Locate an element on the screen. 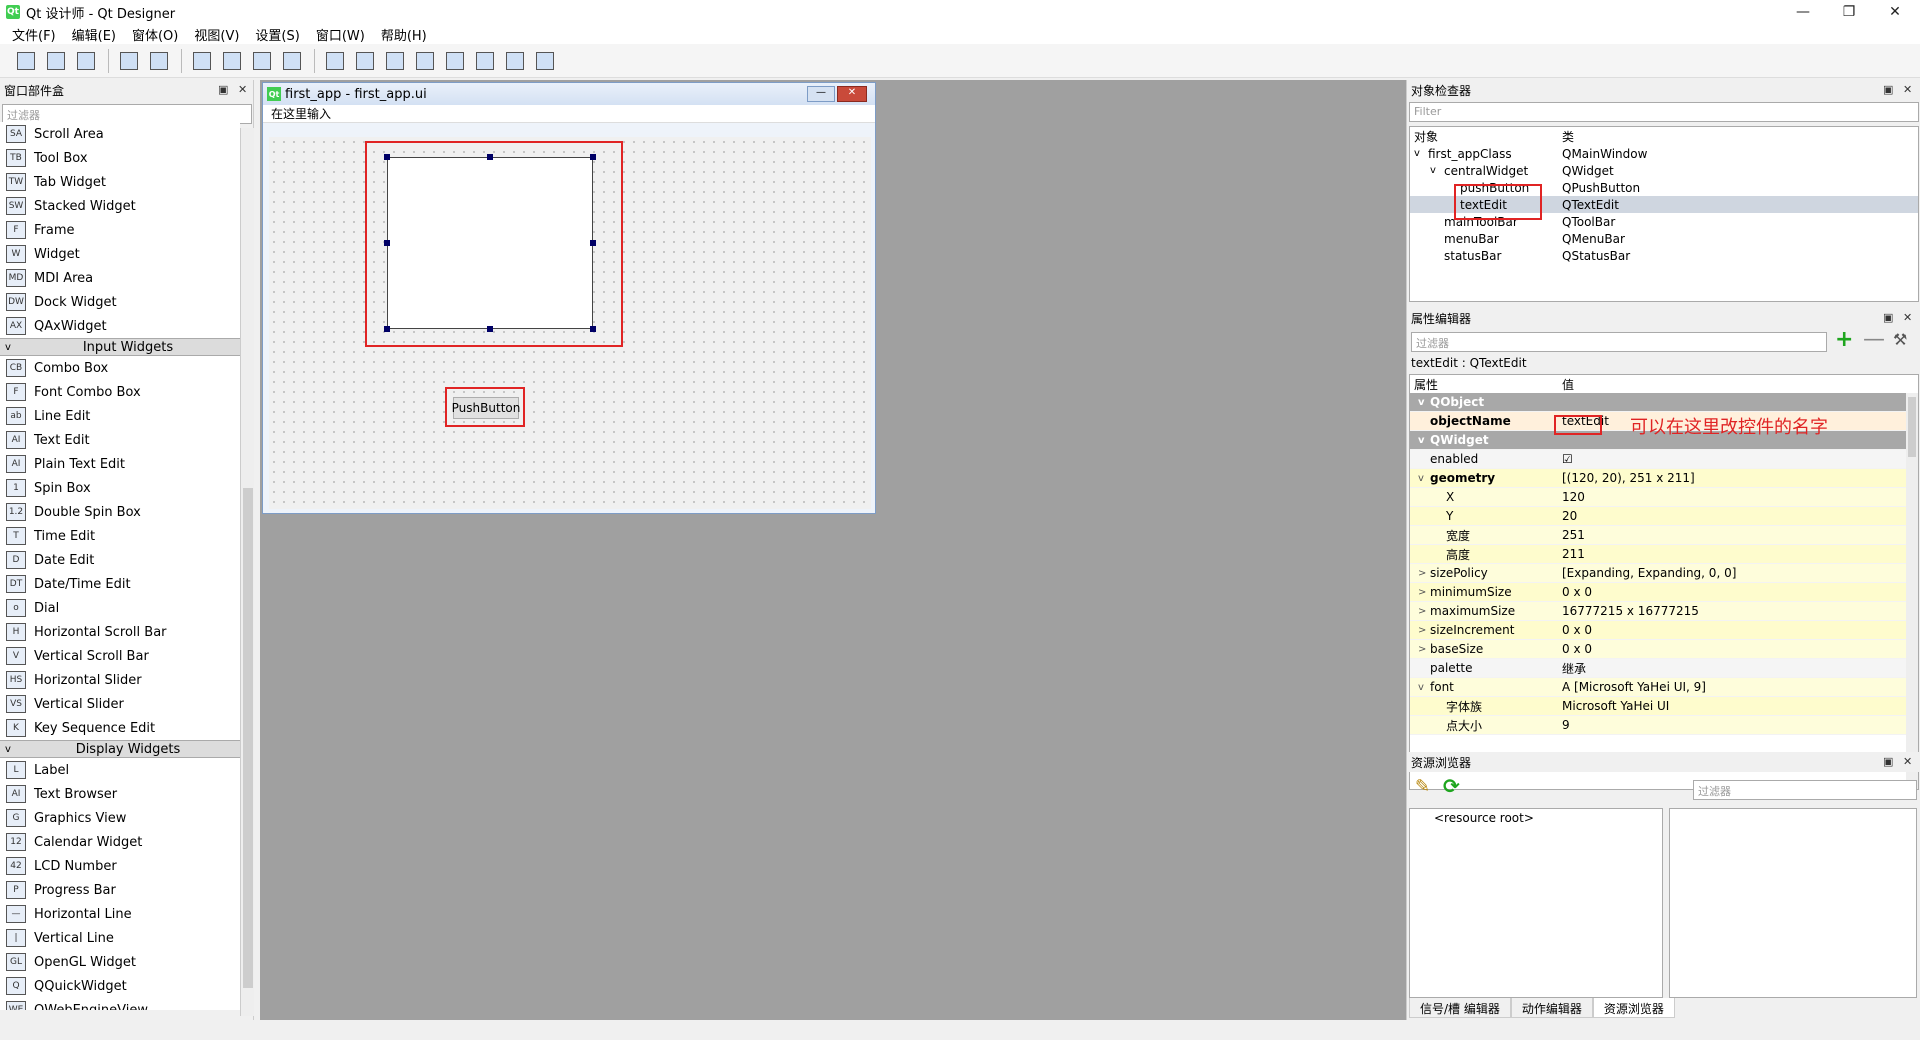 The width and height of the screenshot is (1920, 1040). minimize-icon: — is located at coordinates (1803, 12).